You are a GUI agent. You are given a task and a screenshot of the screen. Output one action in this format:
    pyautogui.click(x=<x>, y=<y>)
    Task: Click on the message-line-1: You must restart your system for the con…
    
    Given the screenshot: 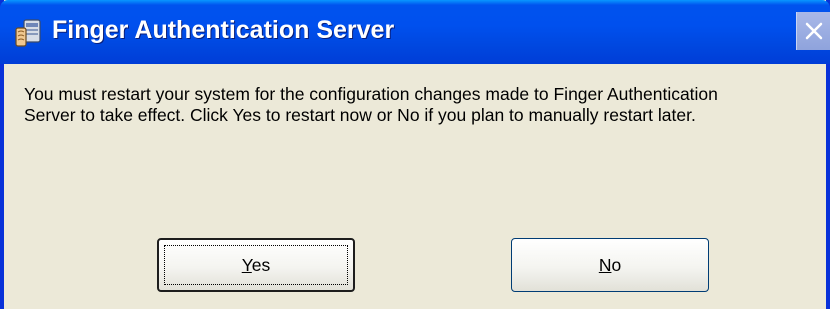 What is the action you would take?
    pyautogui.click(x=371, y=94)
    